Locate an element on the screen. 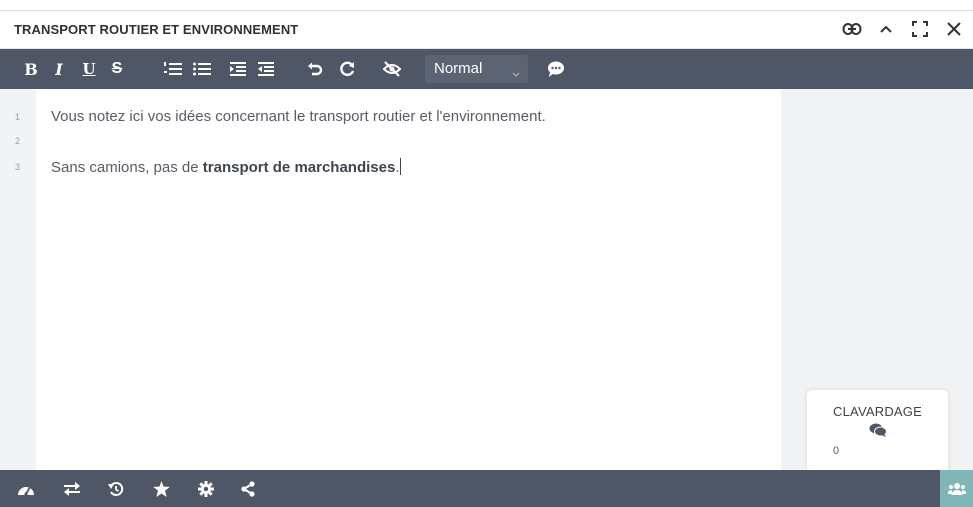 The width and height of the screenshot is (973, 507). comments-icon is located at coordinates (878, 432).